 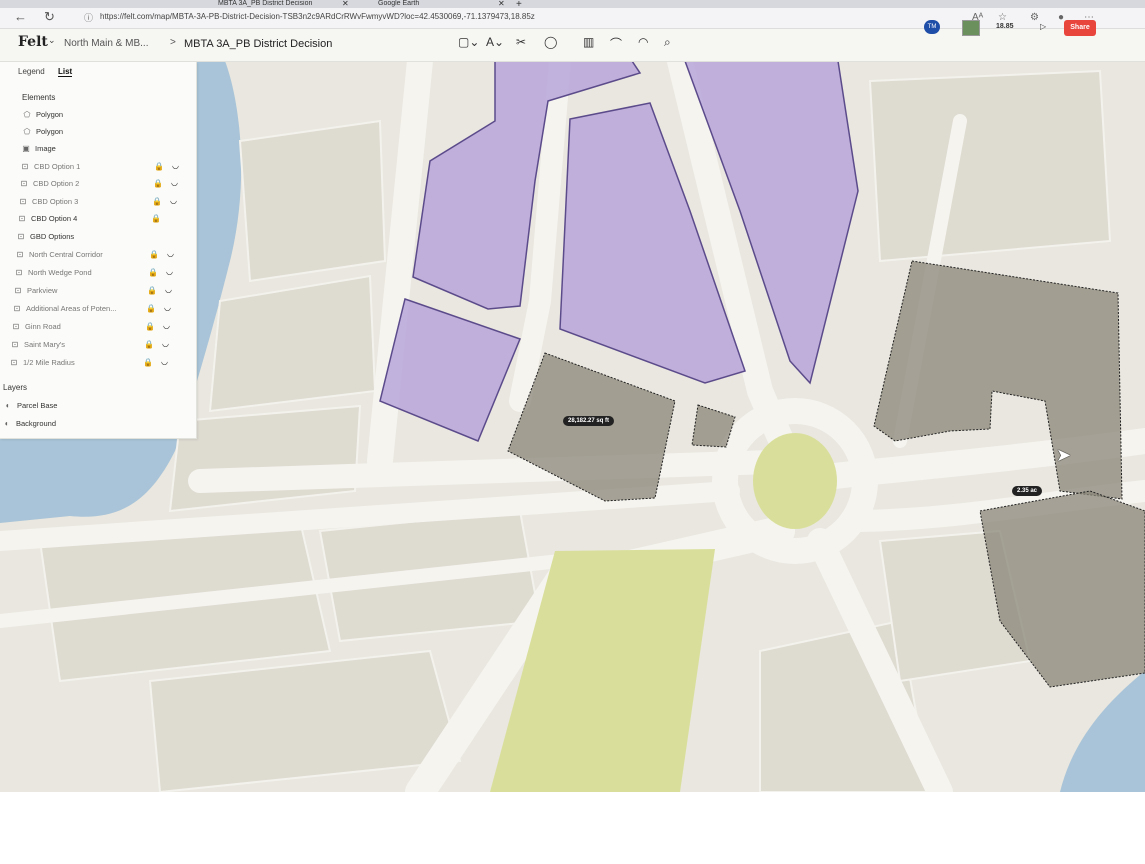 I want to click on comment-icon: ◯, so click(x=550, y=42).